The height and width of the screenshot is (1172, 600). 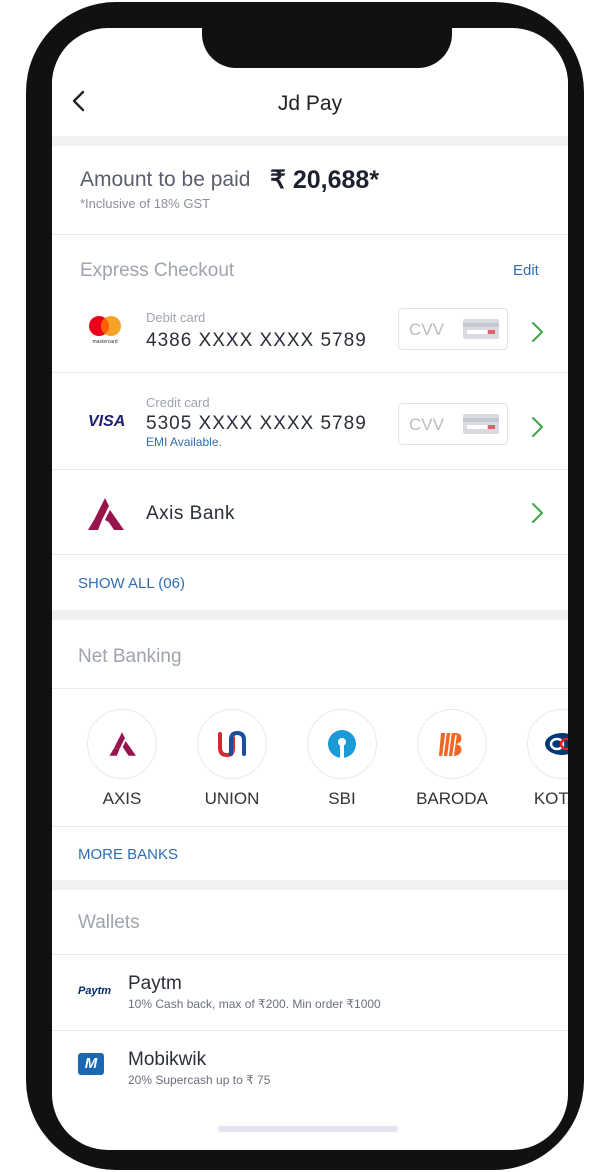 I want to click on net-banking-bank-list: AXIS UNION SBI BARODA KOT, so click(x=310, y=757).